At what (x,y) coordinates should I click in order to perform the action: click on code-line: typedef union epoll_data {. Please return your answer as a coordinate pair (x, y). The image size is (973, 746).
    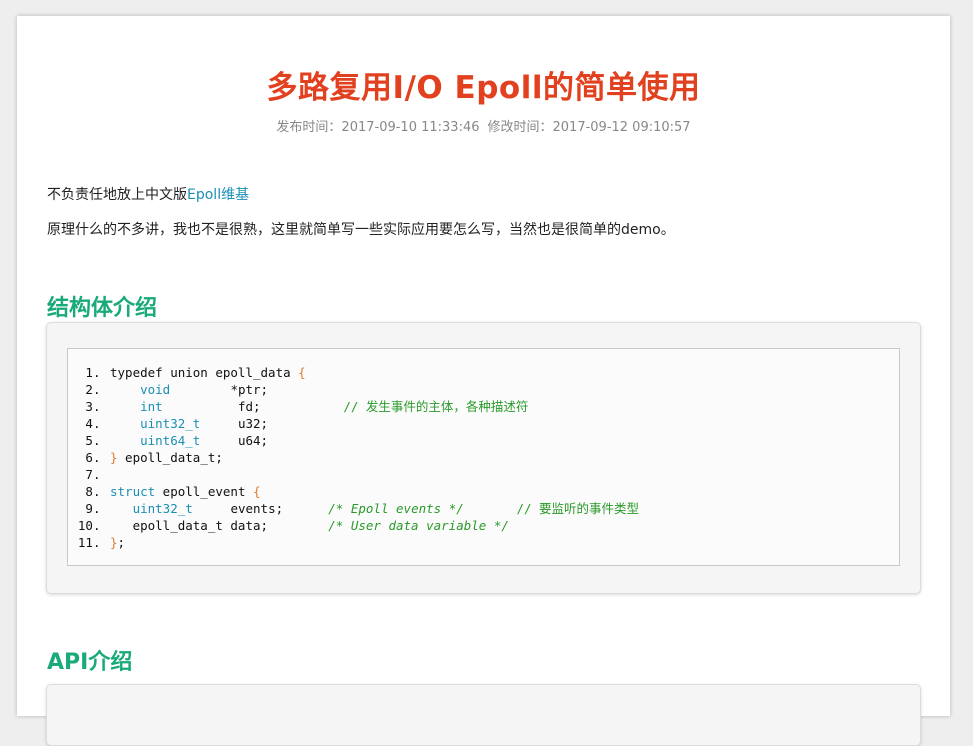
    Looking at the image, I should click on (503, 372).